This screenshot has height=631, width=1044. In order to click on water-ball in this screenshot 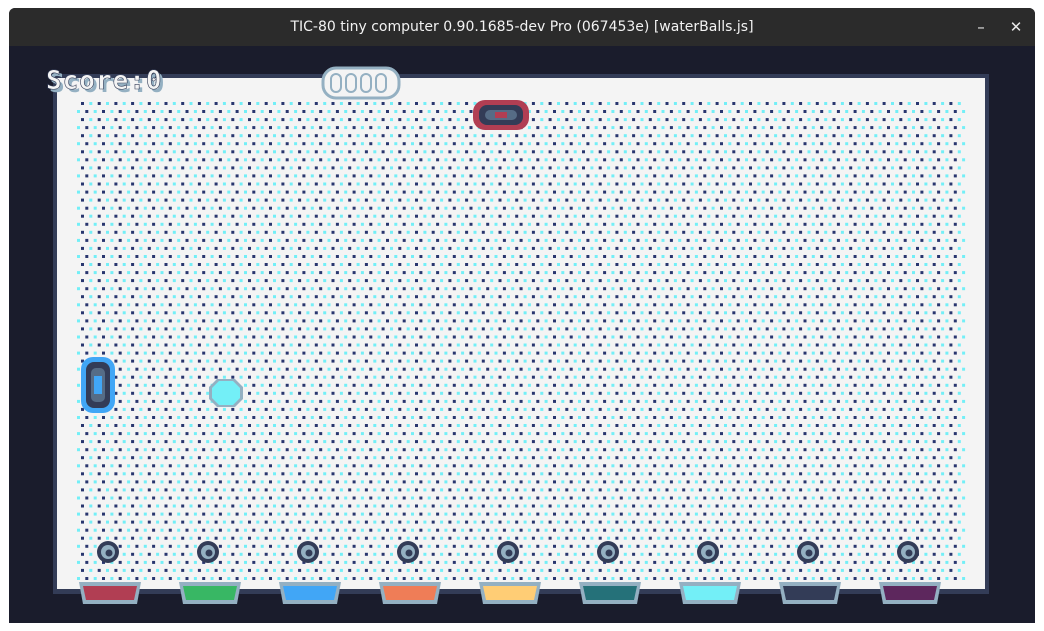, I will do `click(226, 393)`.